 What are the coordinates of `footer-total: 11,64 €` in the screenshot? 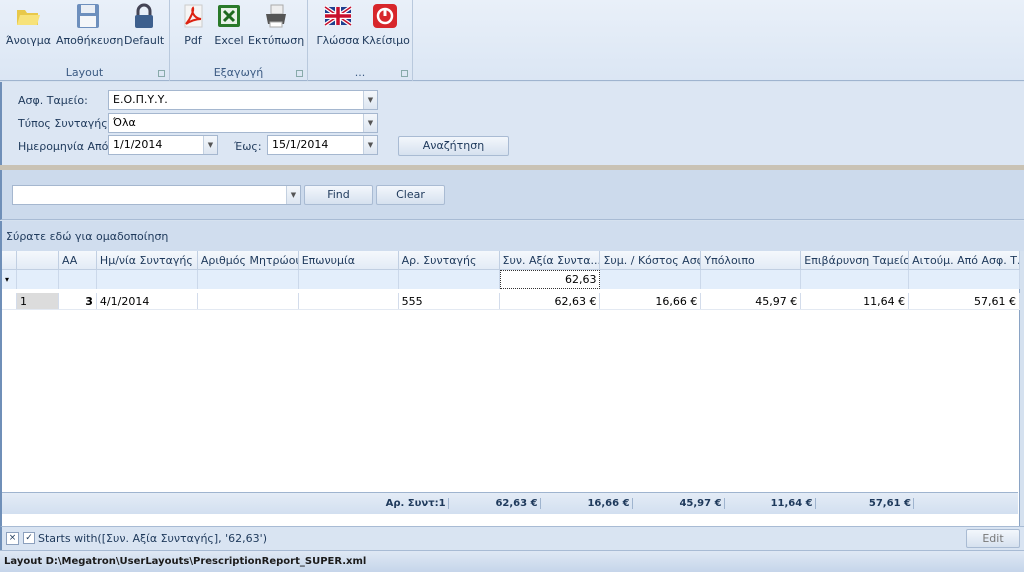 It's located at (773, 503).